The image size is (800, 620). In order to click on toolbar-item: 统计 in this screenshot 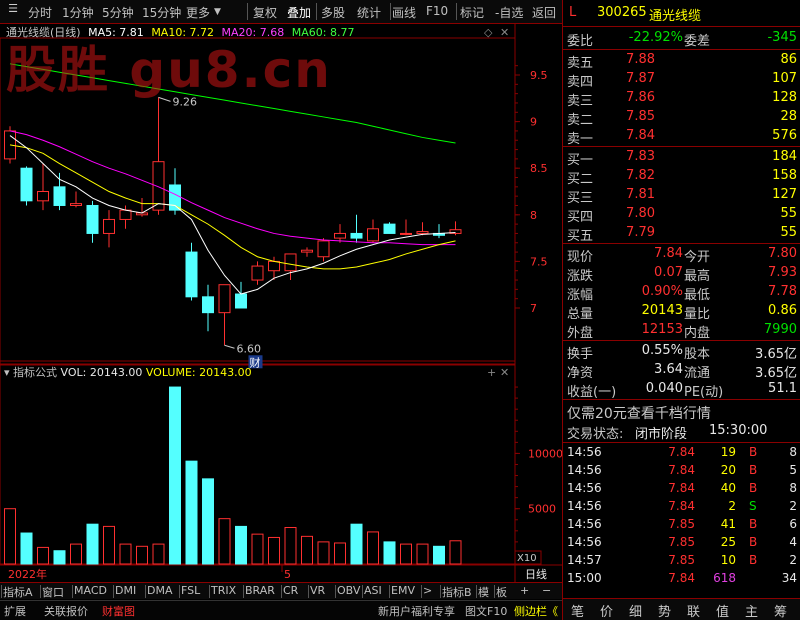, I will do `click(369, 12)`.